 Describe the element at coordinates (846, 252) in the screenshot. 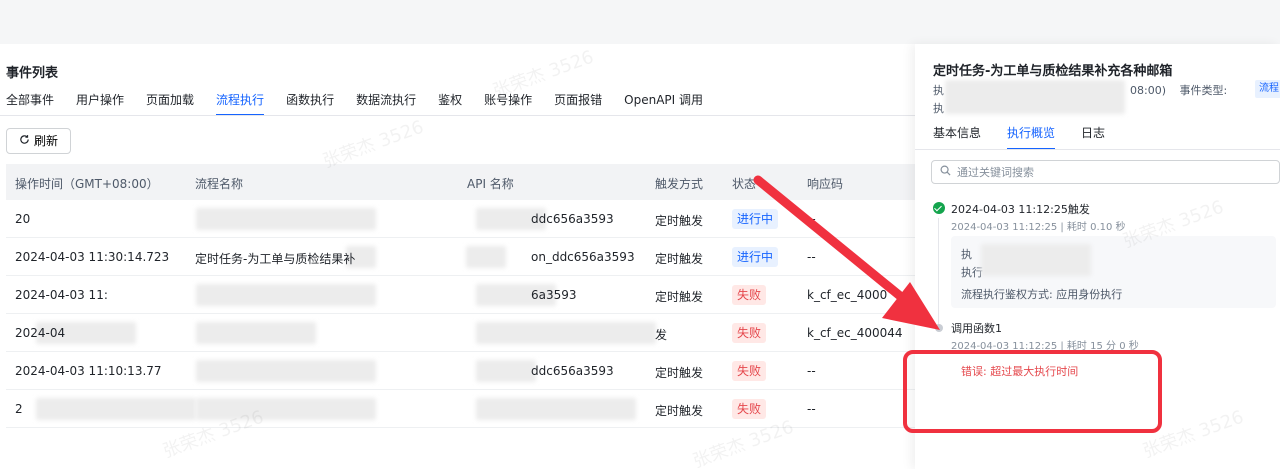

I see `red-arrow-icon` at that location.